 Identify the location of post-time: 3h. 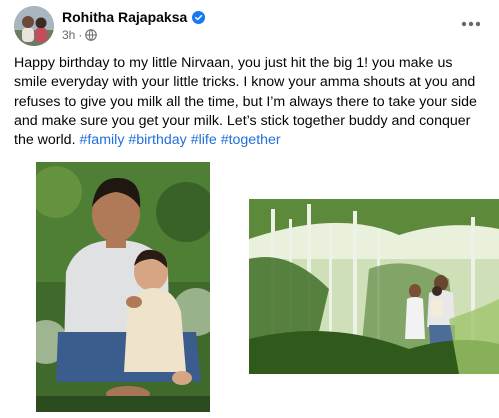
(68, 35).